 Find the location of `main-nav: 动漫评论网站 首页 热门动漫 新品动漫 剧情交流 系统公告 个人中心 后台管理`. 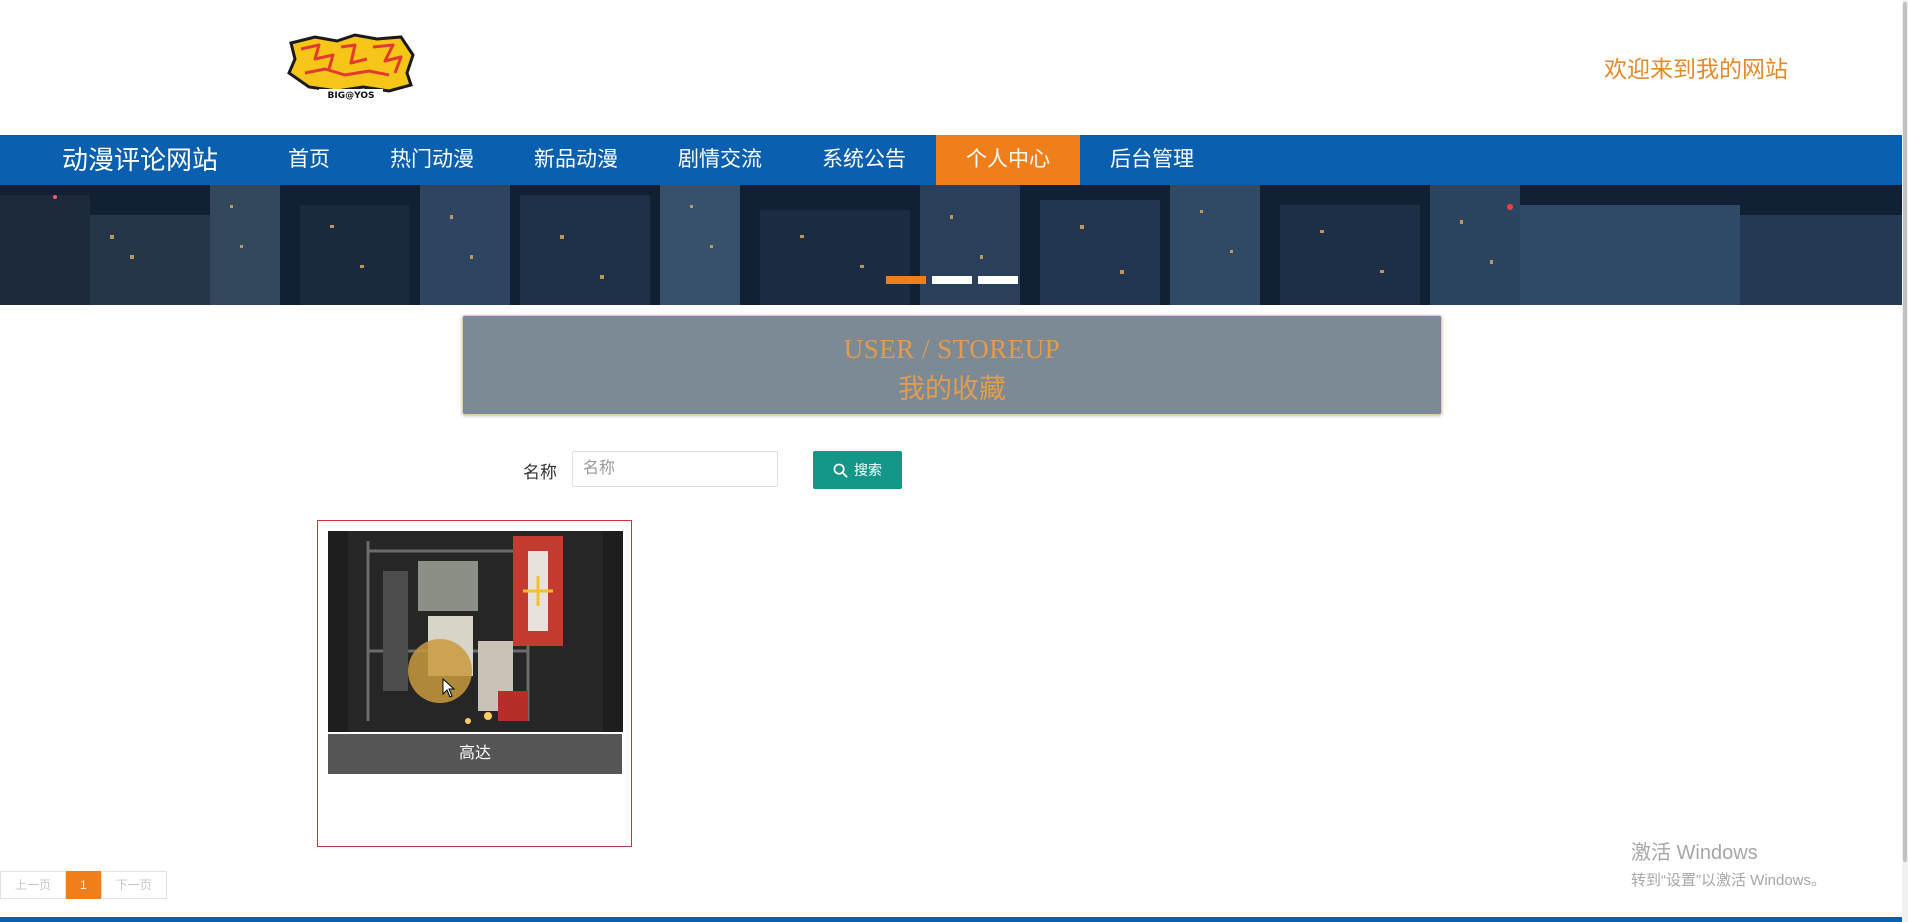

main-nav: 动漫评论网站 首页 热门动漫 新品动漫 剧情交流 系统公告 个人中心 后台管理 is located at coordinates (951, 160).